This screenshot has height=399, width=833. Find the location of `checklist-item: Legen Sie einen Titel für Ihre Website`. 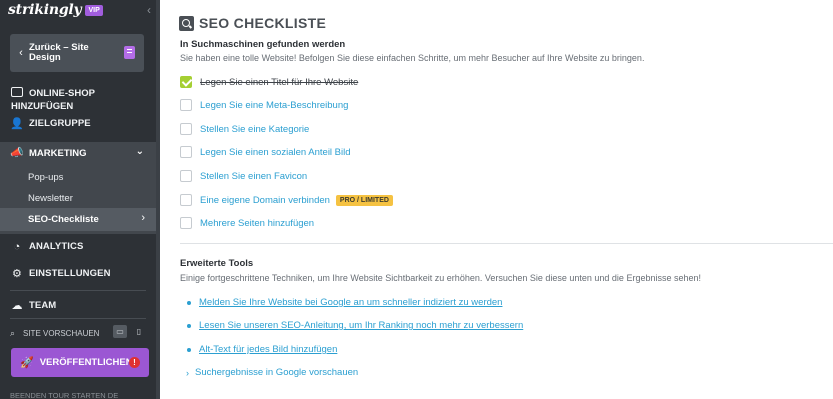

checklist-item: Legen Sie einen Titel für Ihre Website is located at coordinates (269, 82).